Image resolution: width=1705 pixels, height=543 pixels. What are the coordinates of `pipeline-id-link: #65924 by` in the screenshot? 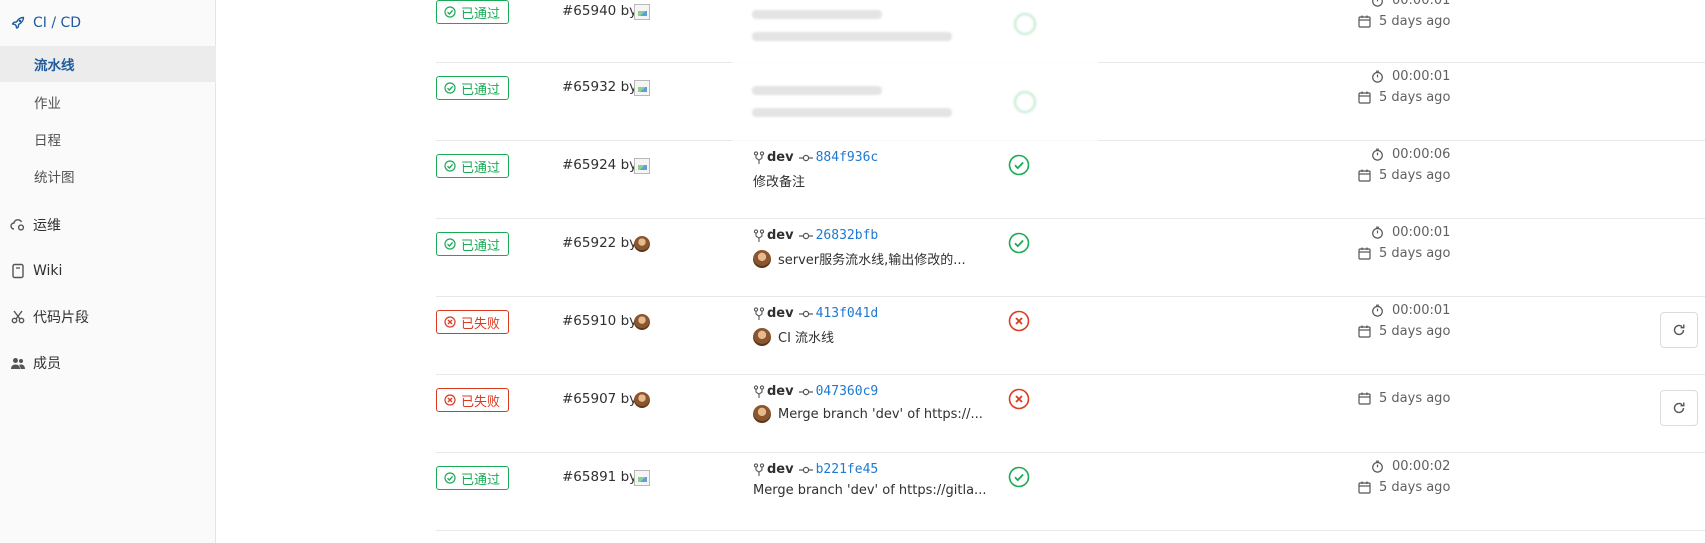 It's located at (599, 165).